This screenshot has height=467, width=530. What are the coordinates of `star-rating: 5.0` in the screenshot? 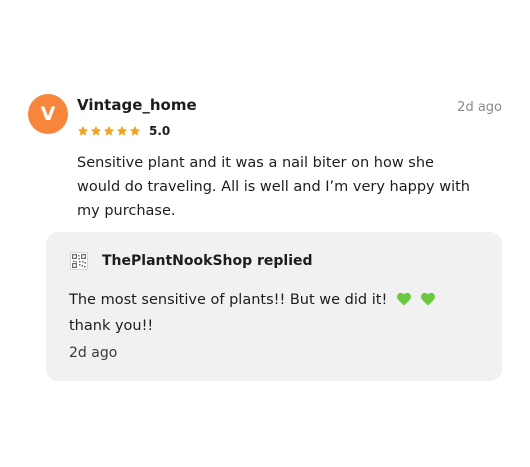 It's located at (123, 131).